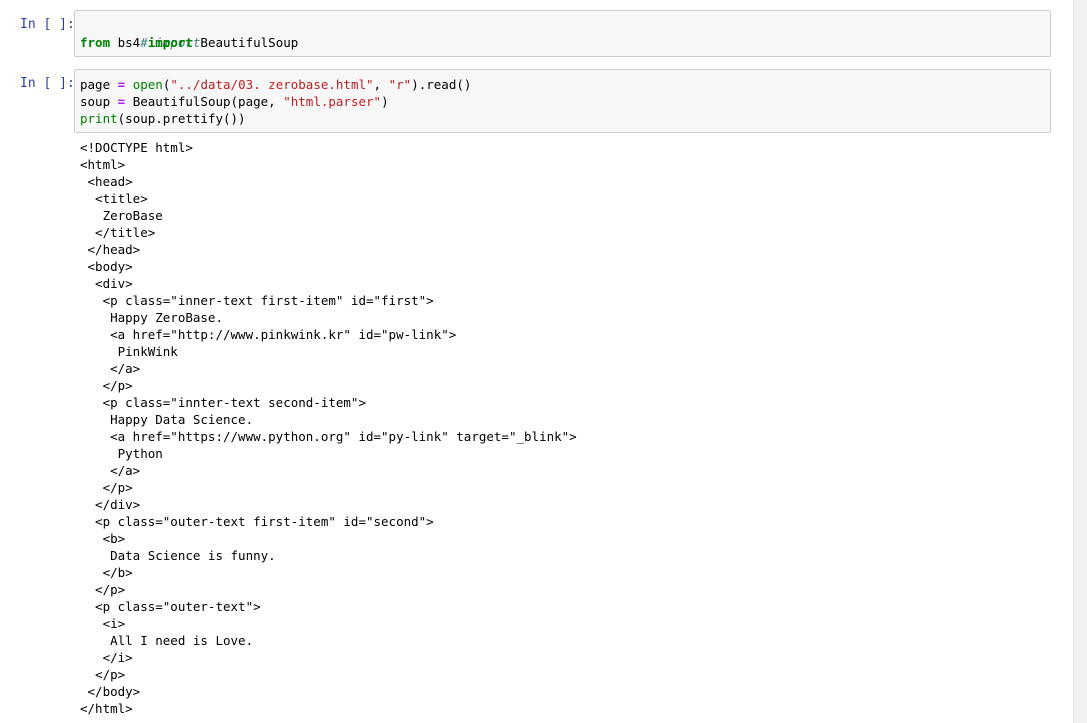 This screenshot has height=723, width=1087. What do you see at coordinates (99, 84) in the screenshot?
I see `code-text: page` at bounding box center [99, 84].